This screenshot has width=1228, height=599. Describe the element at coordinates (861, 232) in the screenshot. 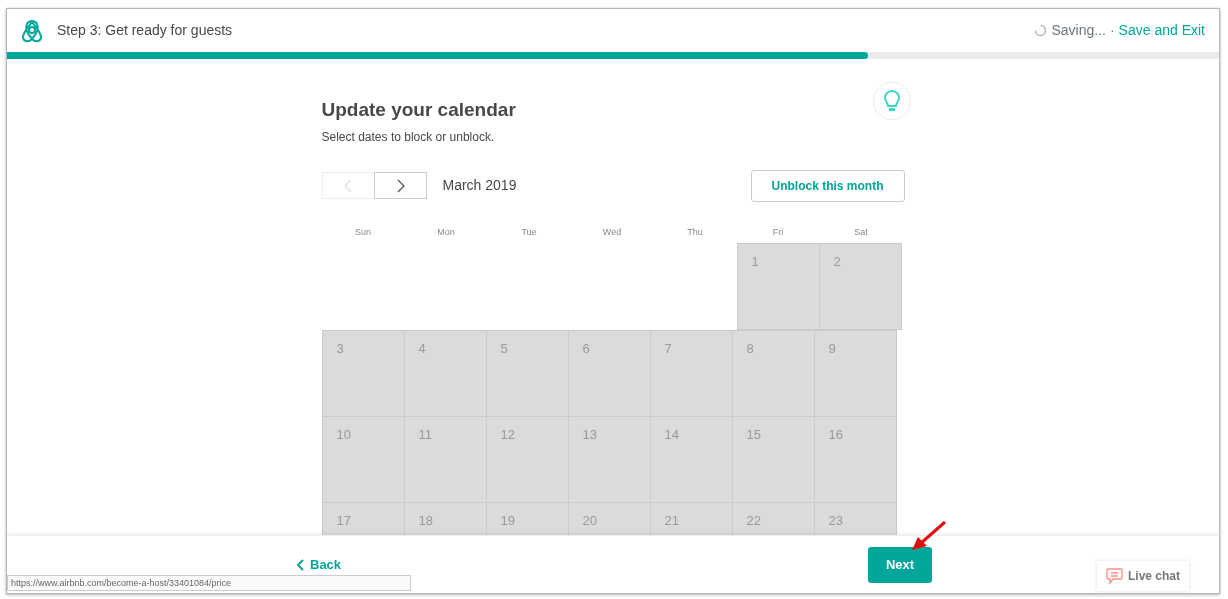

I see `weekday-label: Sat` at that location.